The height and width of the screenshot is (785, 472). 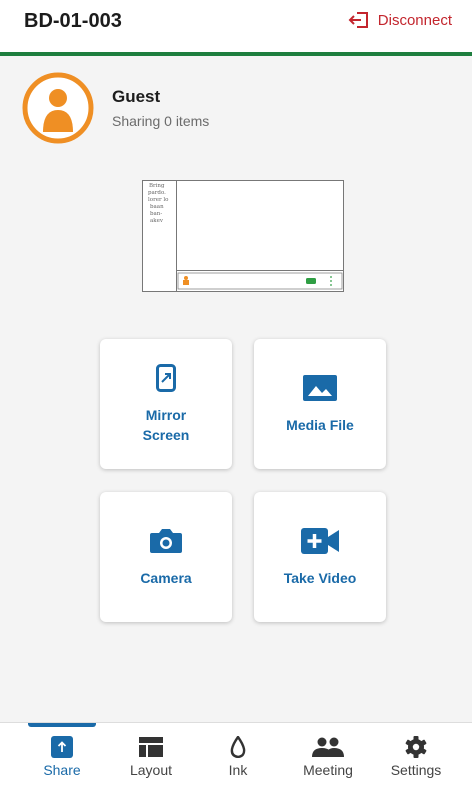 What do you see at coordinates (359, 20) in the screenshot?
I see `exit-icon` at bounding box center [359, 20].